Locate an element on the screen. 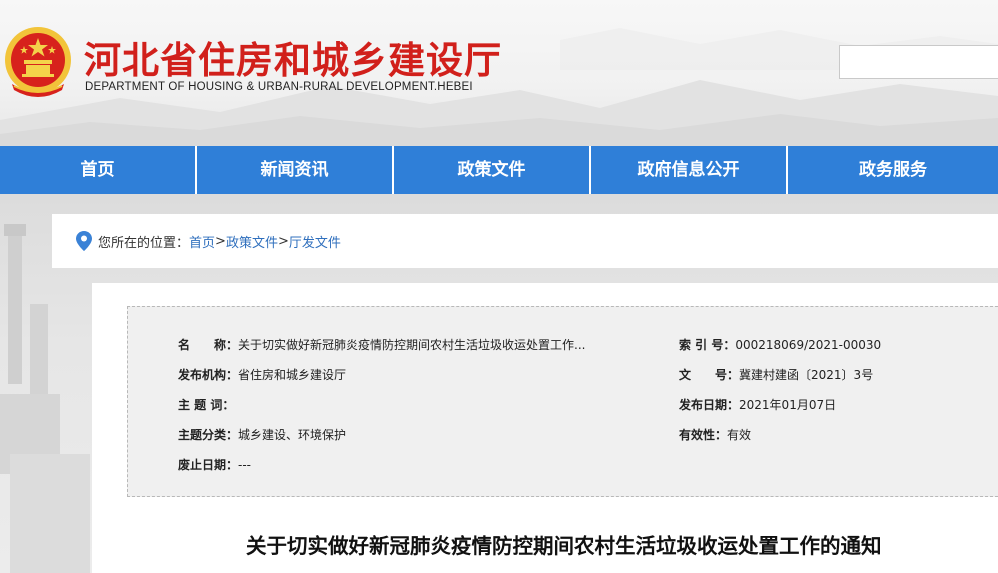 Image resolution: width=998 pixels, height=573 pixels. meta-keywords-label: 主 题 词： is located at coordinates (206, 405).